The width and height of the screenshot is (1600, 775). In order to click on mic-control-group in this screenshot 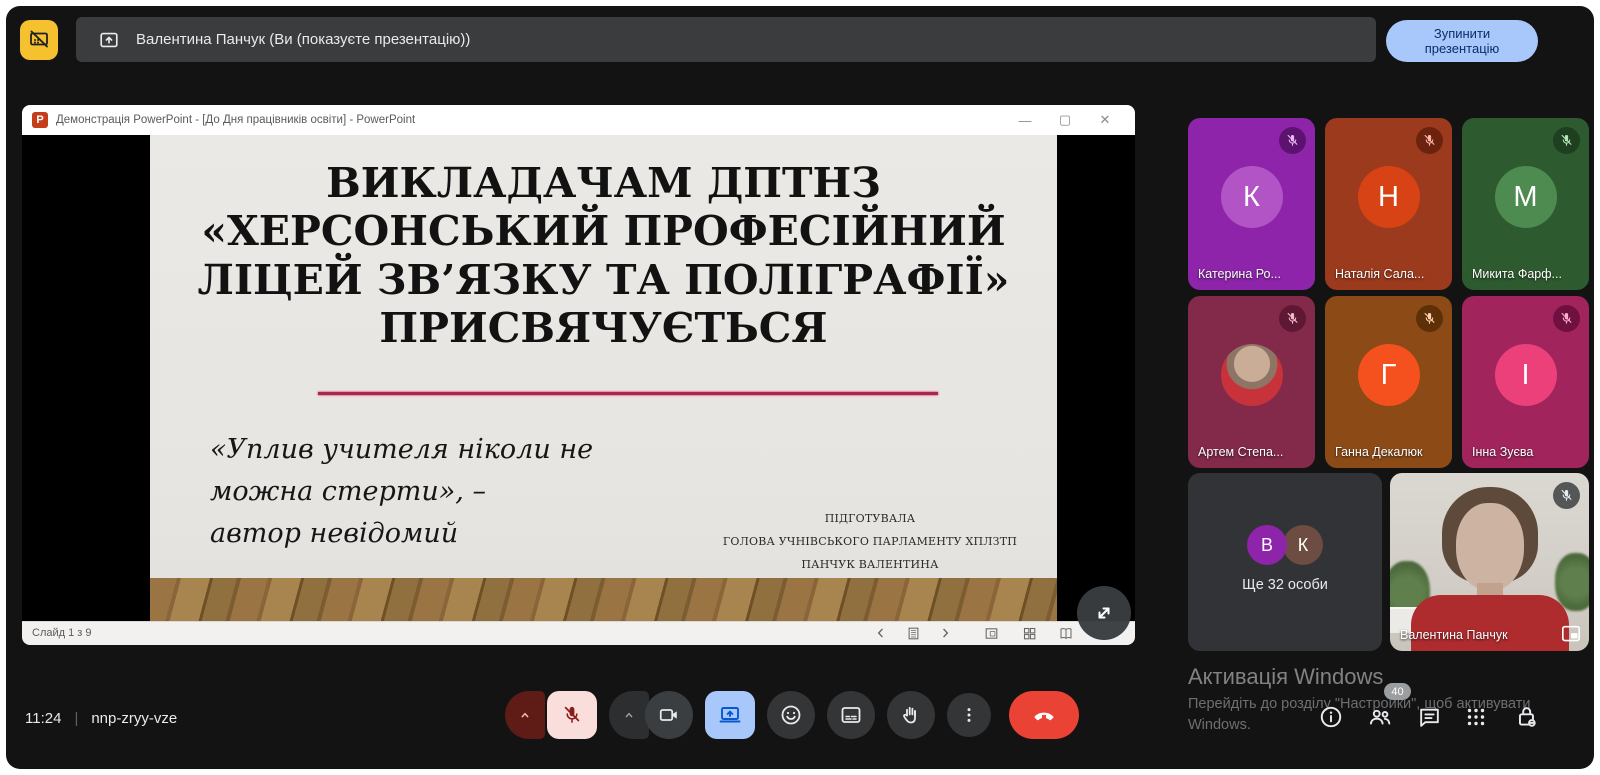, I will do `click(551, 715)`.